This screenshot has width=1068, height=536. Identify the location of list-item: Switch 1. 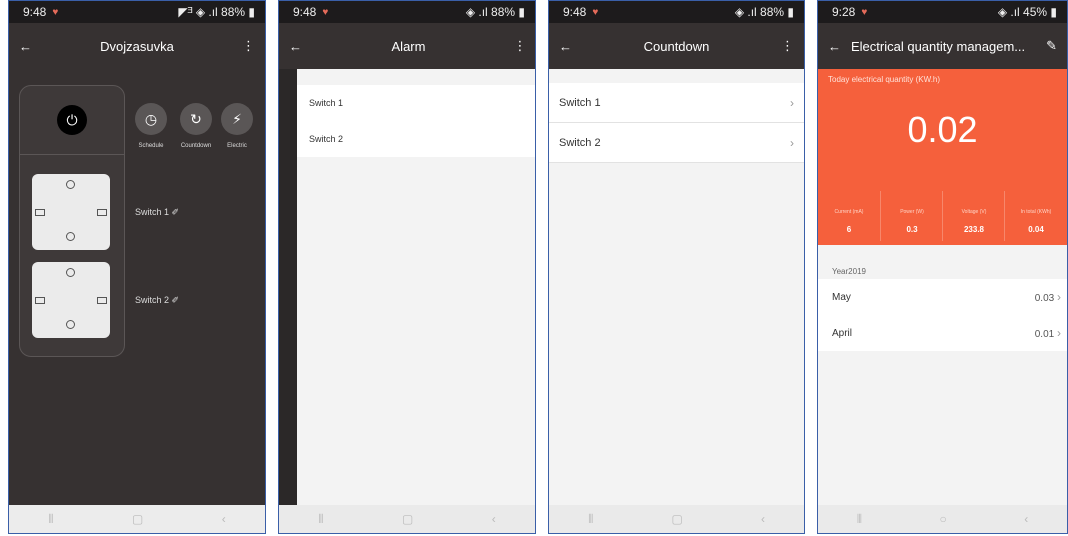
(416, 103).